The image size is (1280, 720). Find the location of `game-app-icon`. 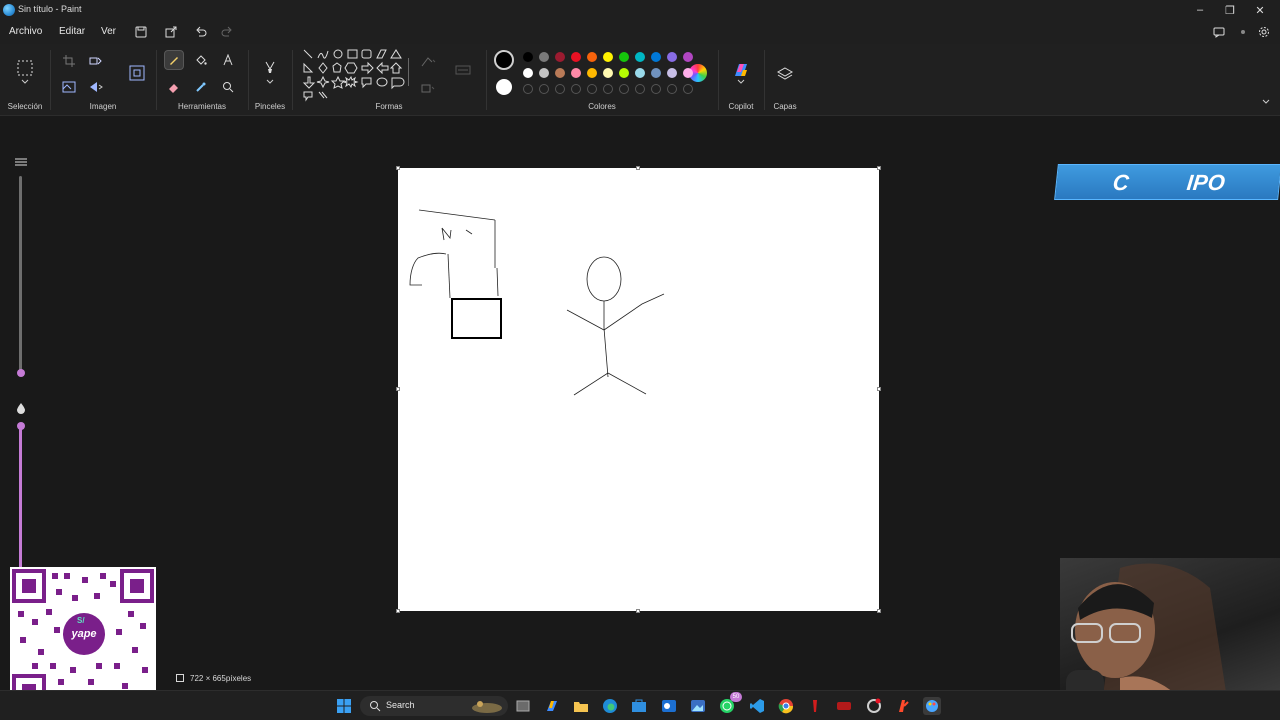

game-app-icon is located at coordinates (844, 706).